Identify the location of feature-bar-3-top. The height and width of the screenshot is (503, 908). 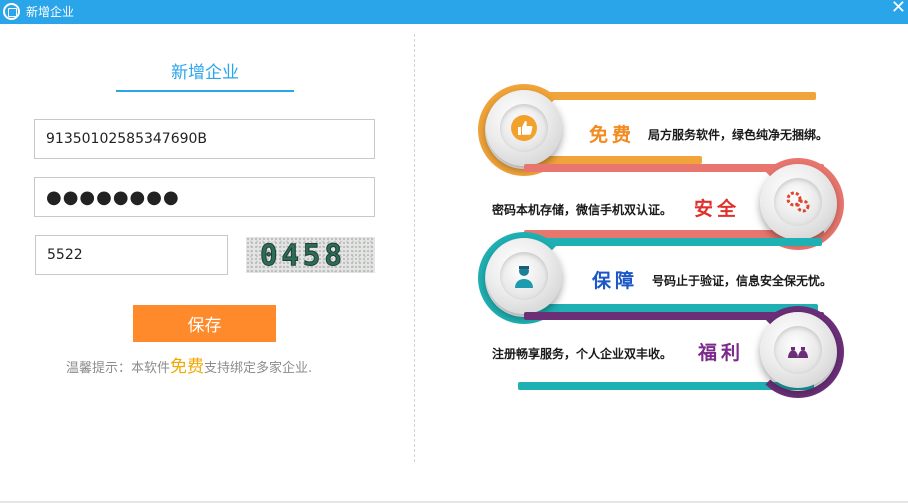
(672, 242).